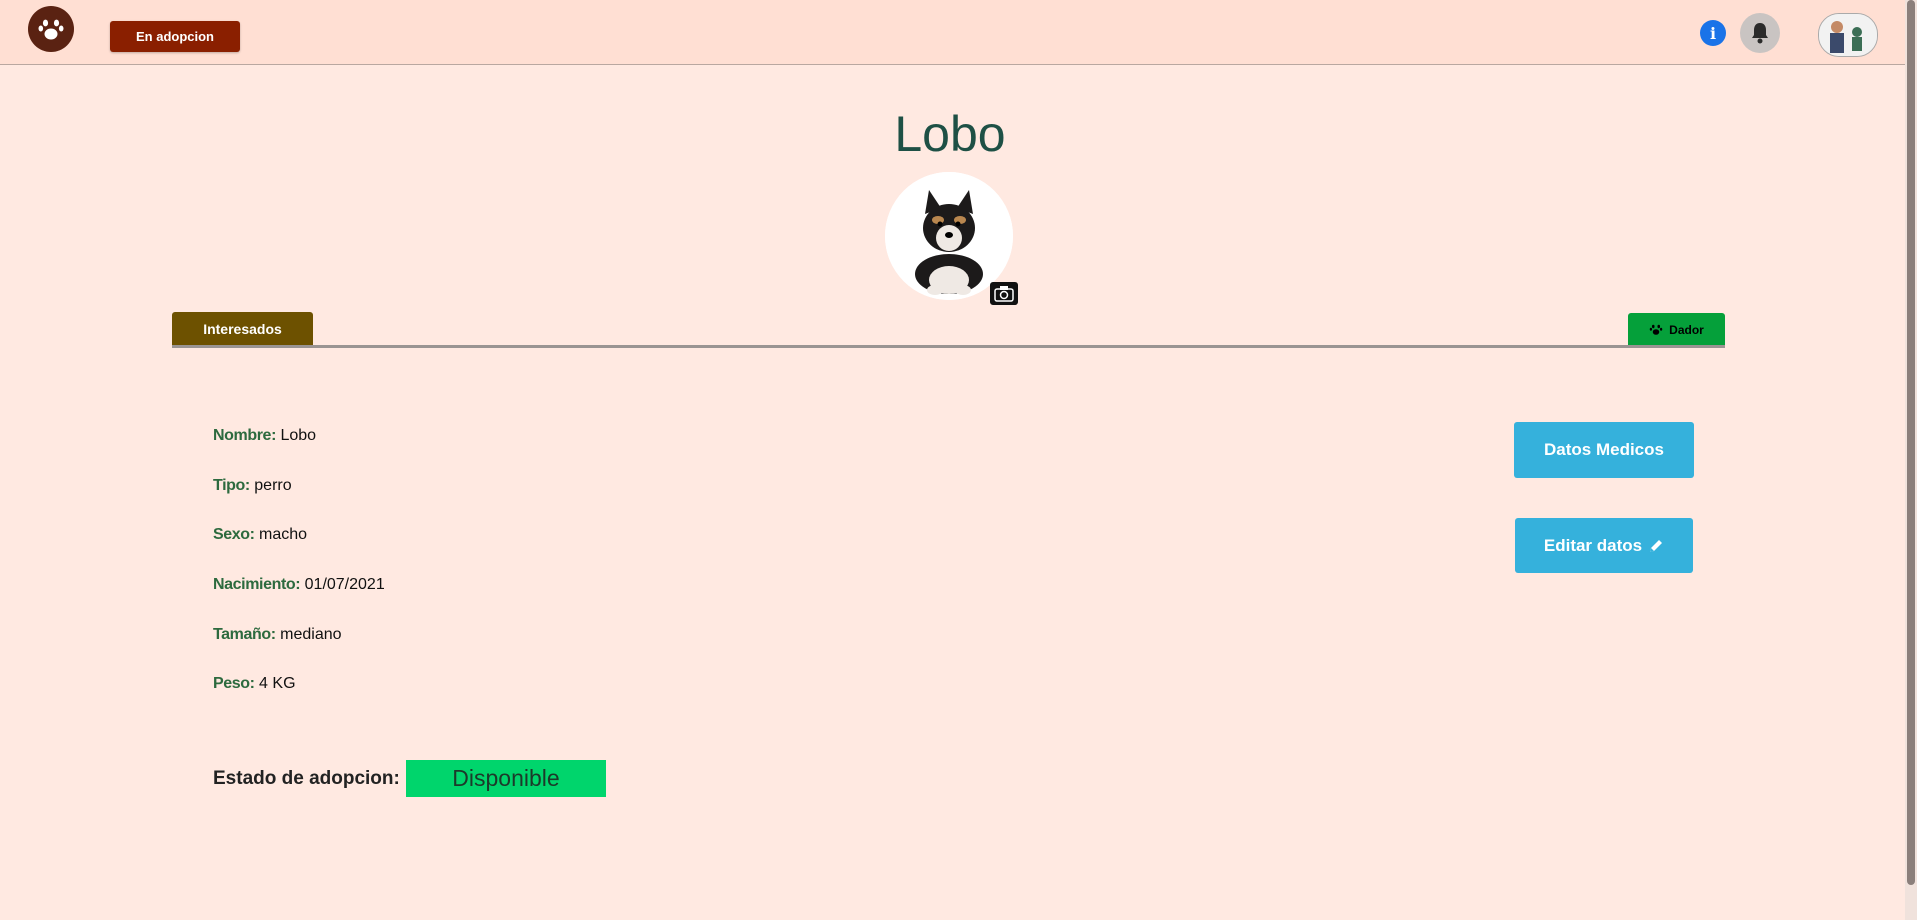  What do you see at coordinates (1604, 450) in the screenshot?
I see `datos-medicos-button: Datos Medicos` at bounding box center [1604, 450].